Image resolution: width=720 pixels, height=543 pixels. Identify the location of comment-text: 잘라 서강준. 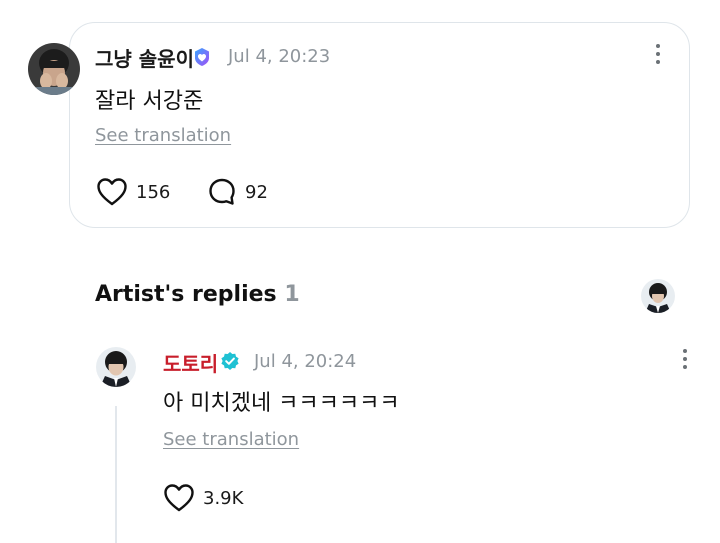
(149, 101).